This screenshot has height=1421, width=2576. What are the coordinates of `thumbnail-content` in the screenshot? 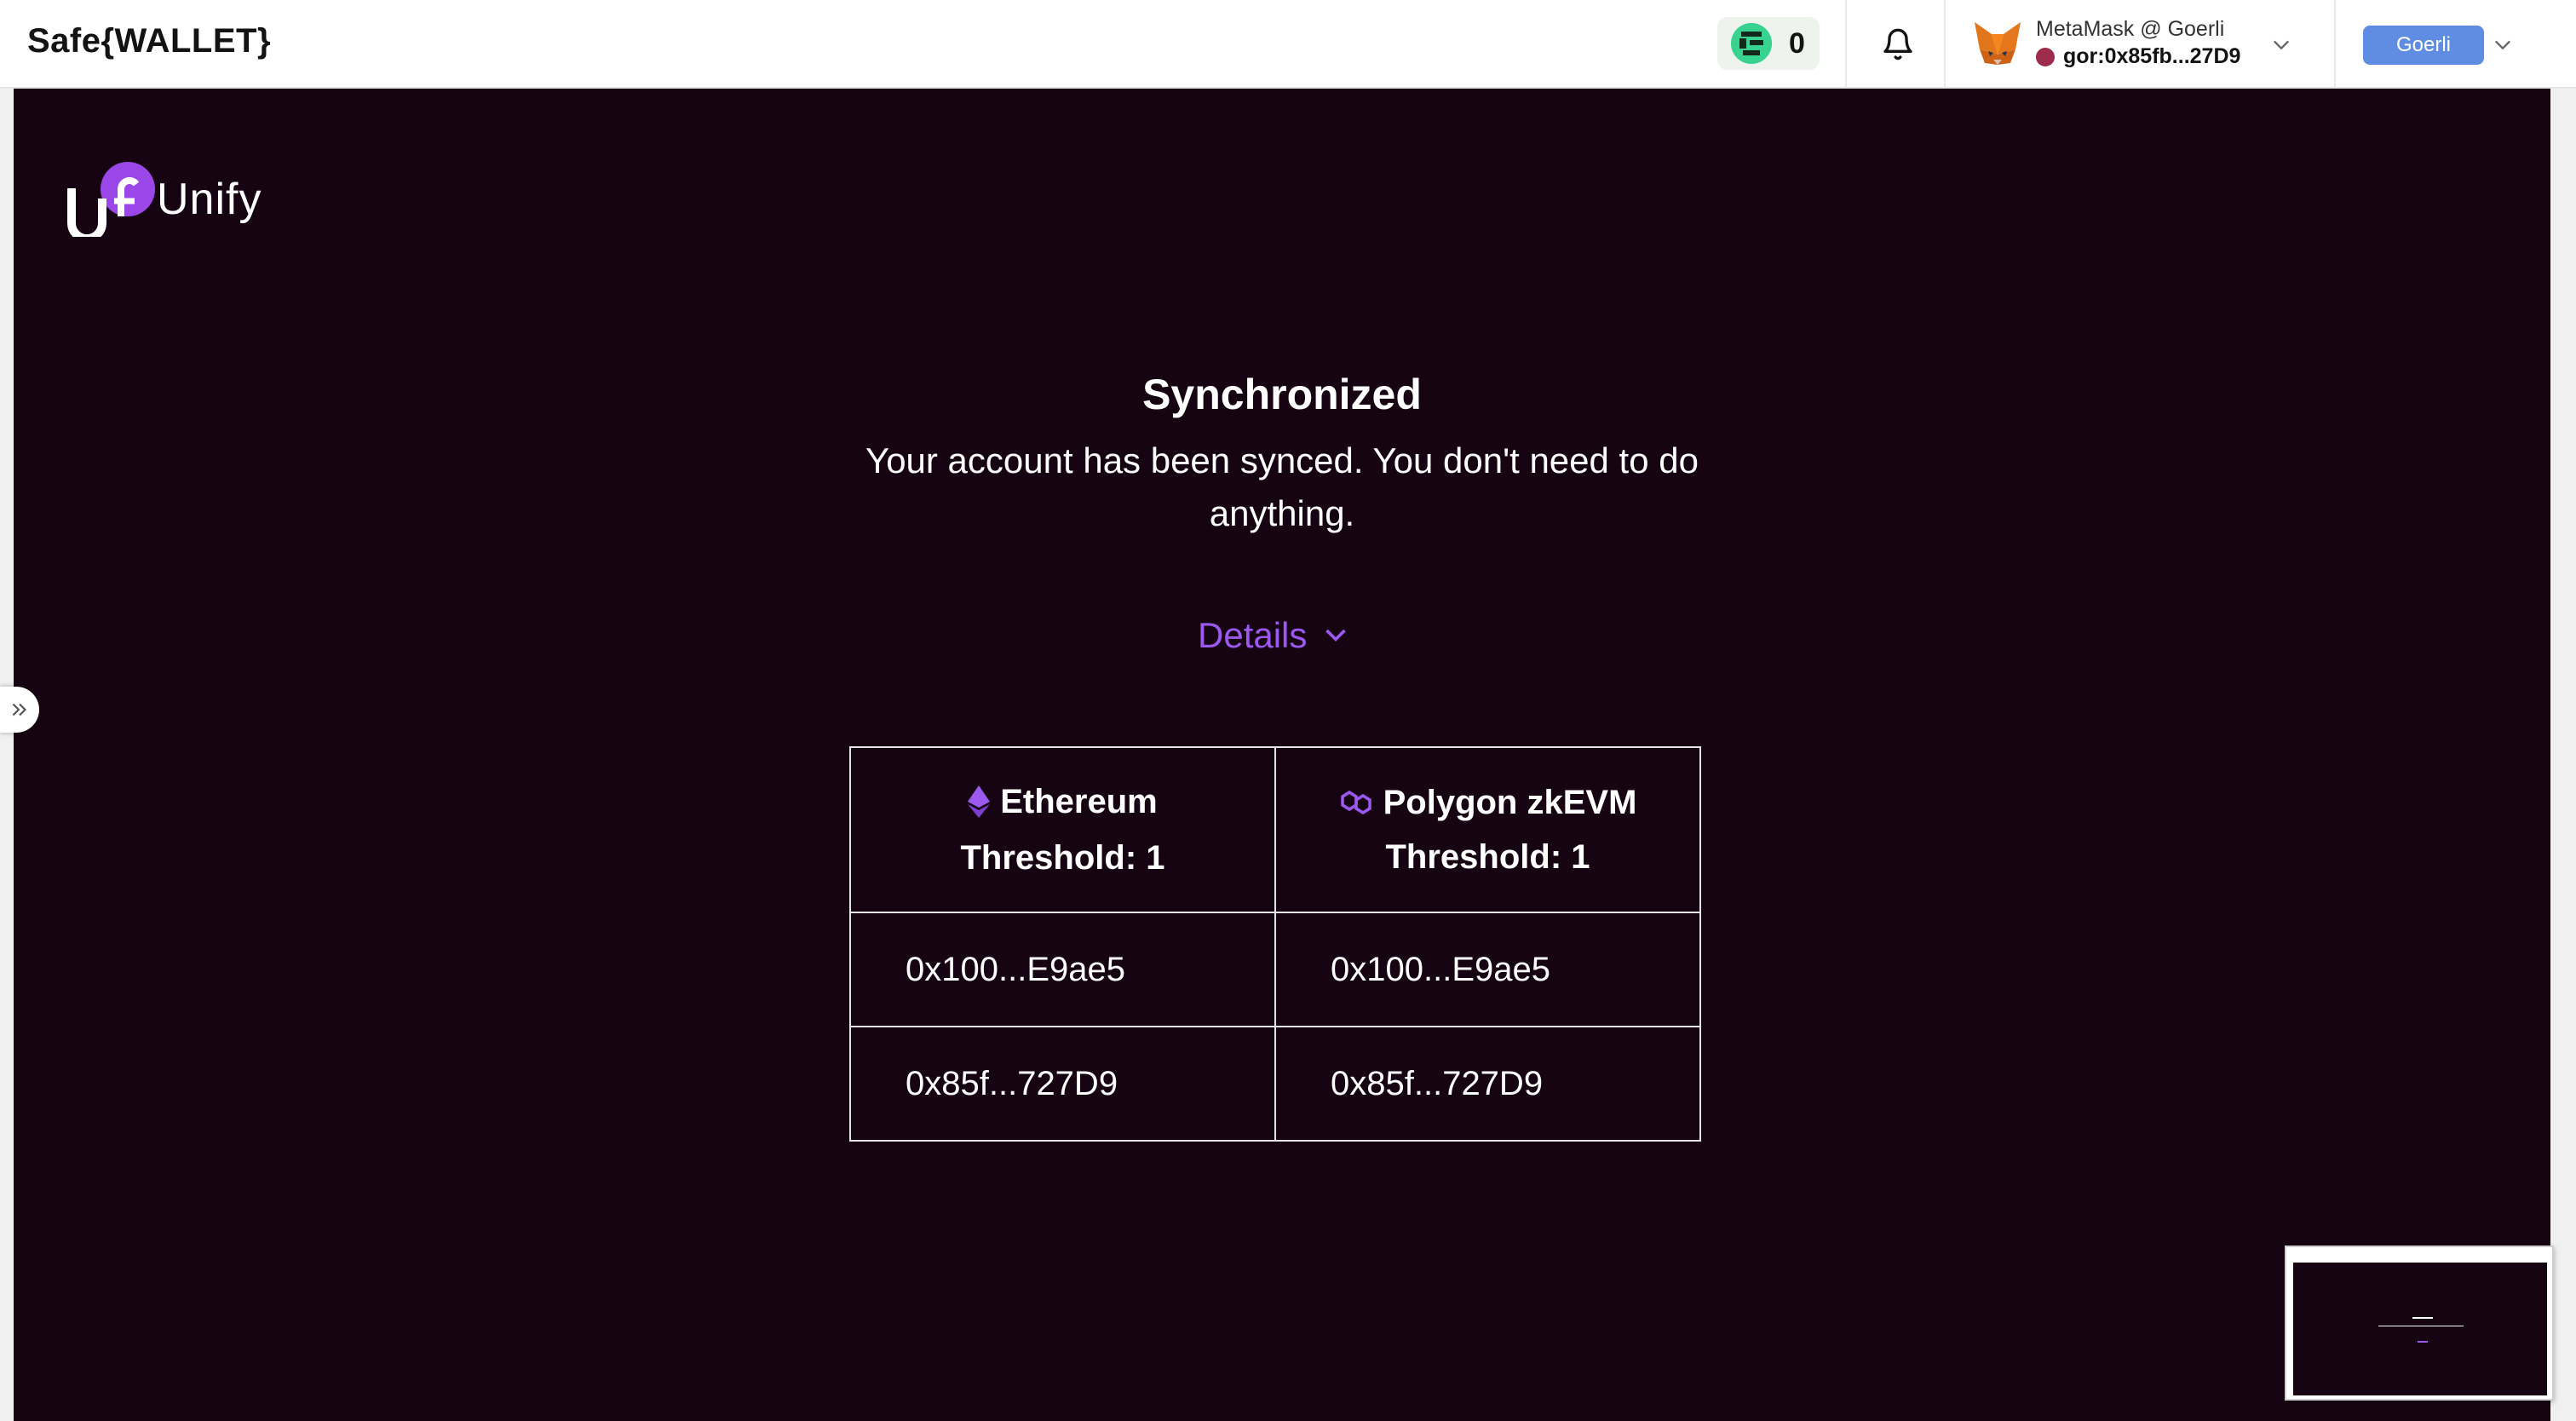 It's located at (2420, 1329).